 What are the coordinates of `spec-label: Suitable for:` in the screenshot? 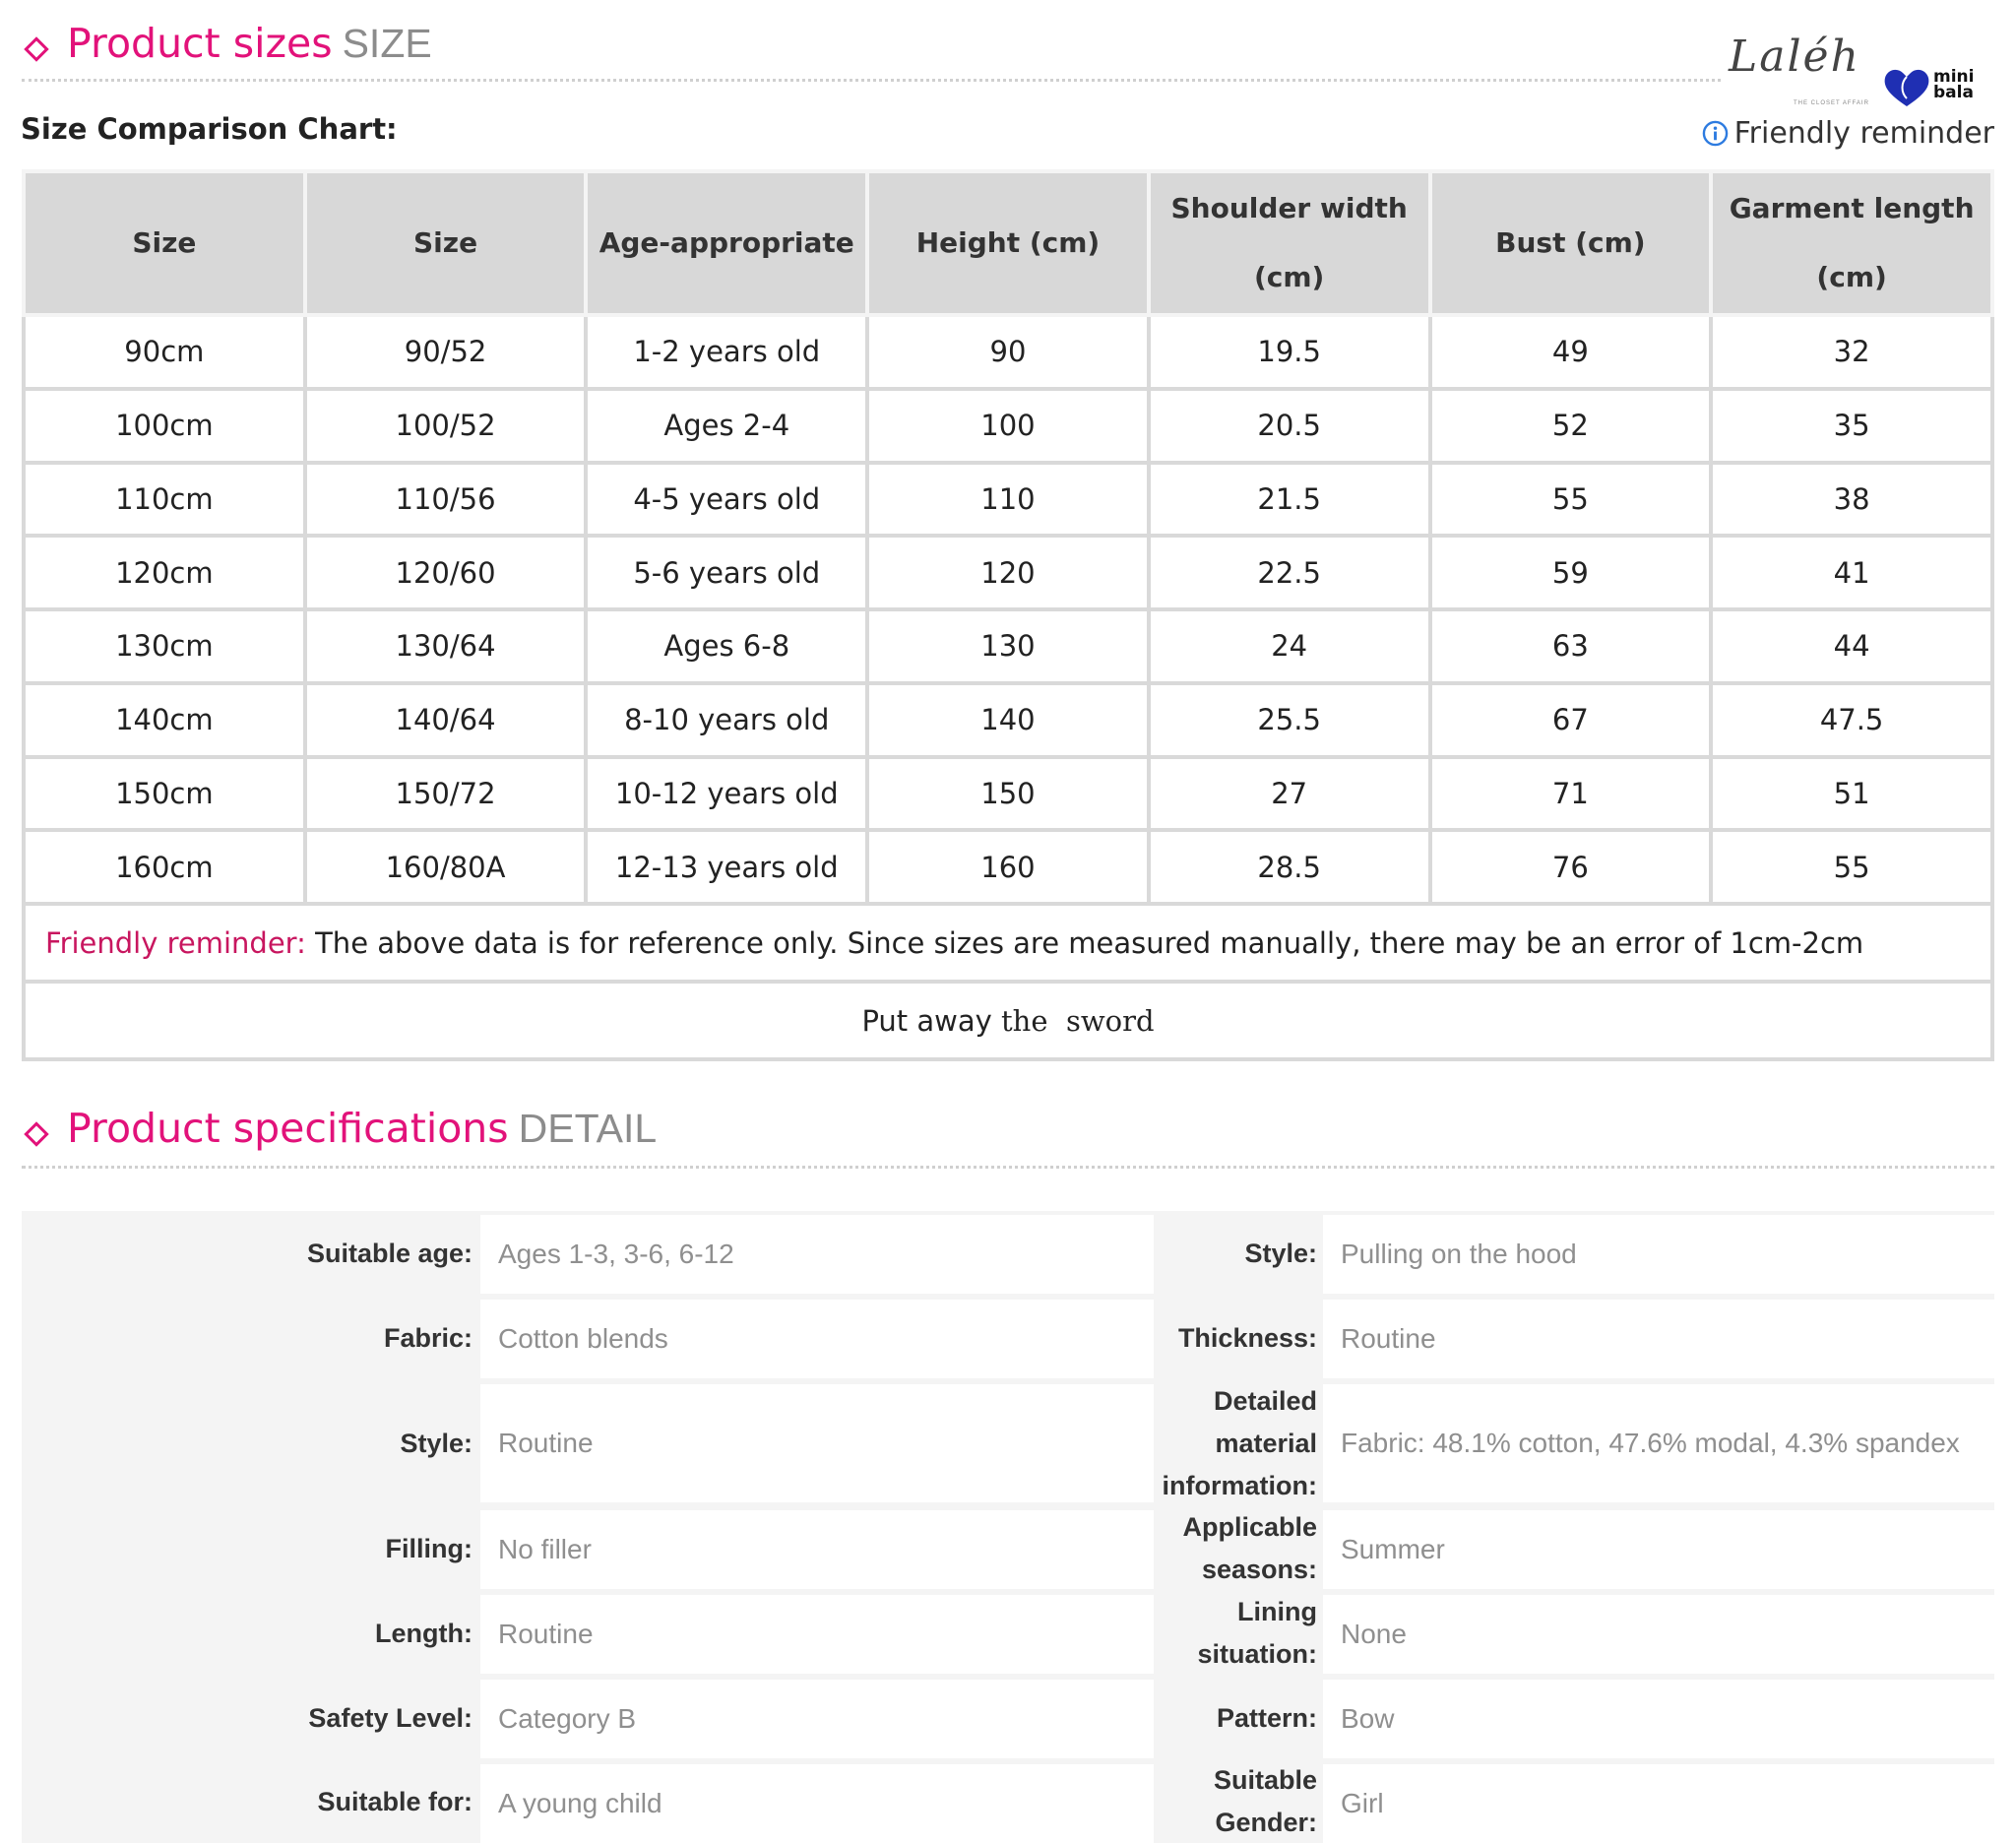 It's located at (394, 1801).